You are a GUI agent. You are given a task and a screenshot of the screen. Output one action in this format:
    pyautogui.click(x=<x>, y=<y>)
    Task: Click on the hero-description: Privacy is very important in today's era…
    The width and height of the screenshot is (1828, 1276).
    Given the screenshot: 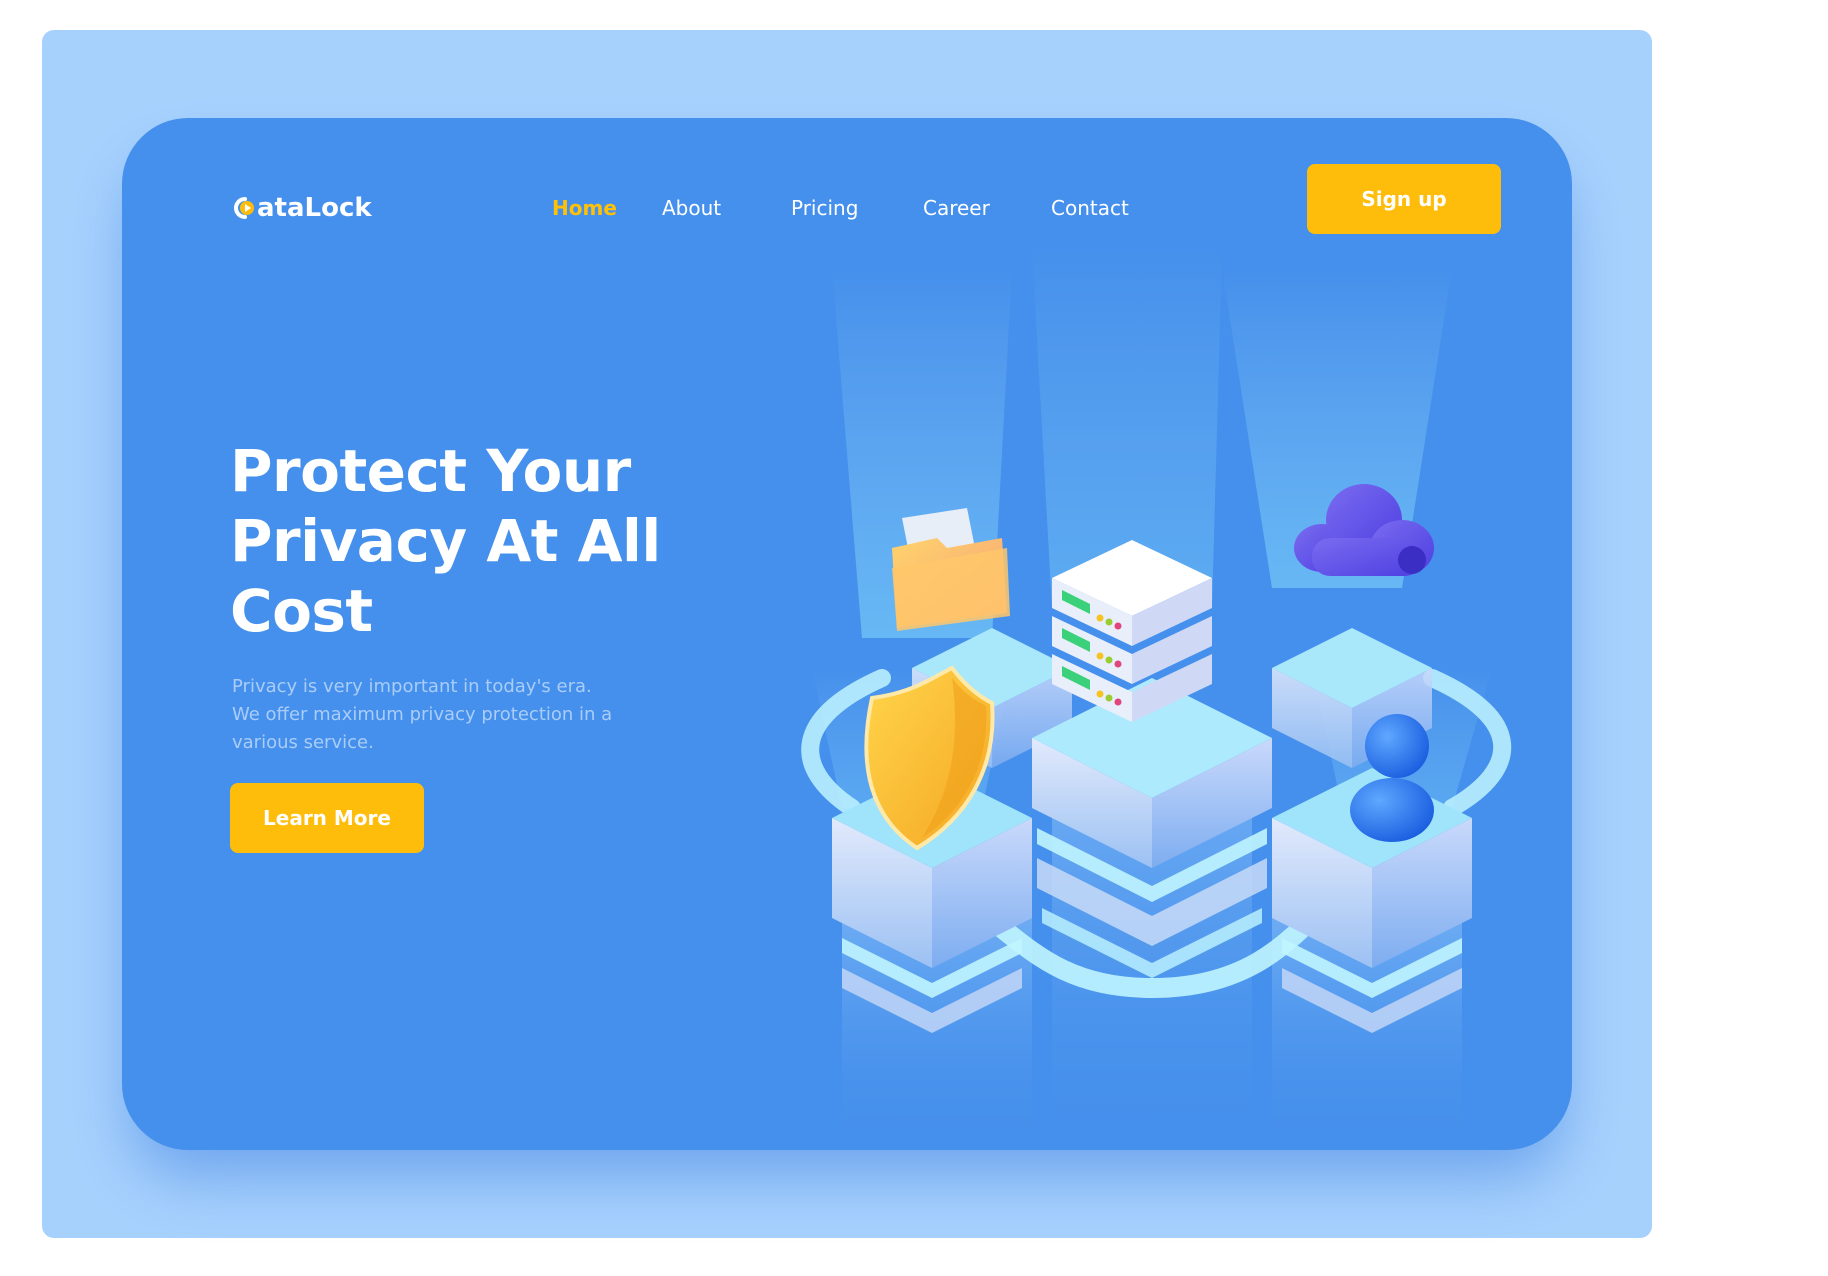 What is the action you would take?
    pyautogui.click(x=447, y=715)
    